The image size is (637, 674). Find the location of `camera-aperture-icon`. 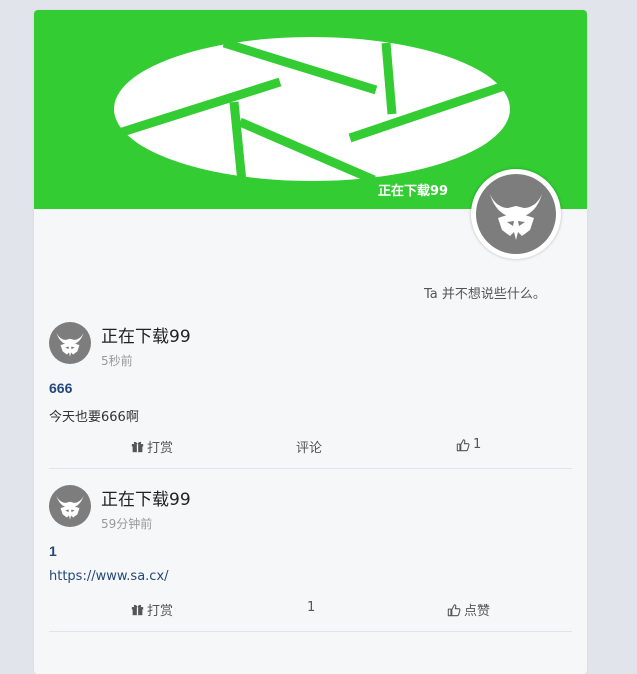

camera-aperture-icon is located at coordinates (313, 111).